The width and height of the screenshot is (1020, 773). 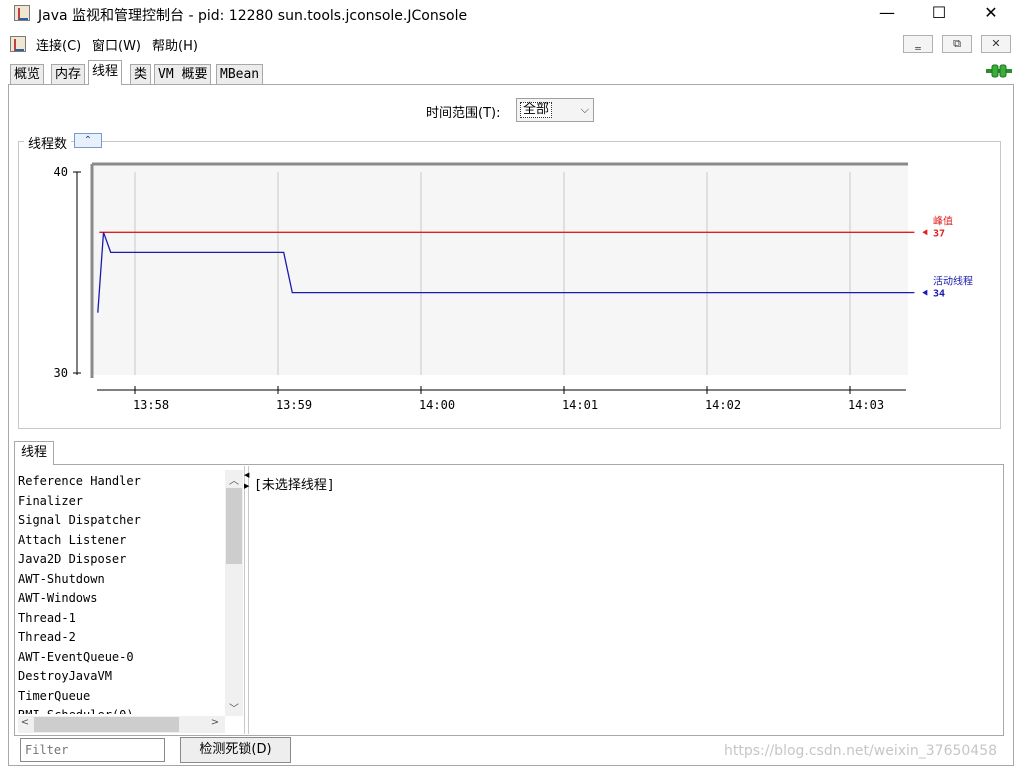 What do you see at coordinates (121, 658) in the screenshot?
I see `thread-list-item: AWT-EventQueue-0` at bounding box center [121, 658].